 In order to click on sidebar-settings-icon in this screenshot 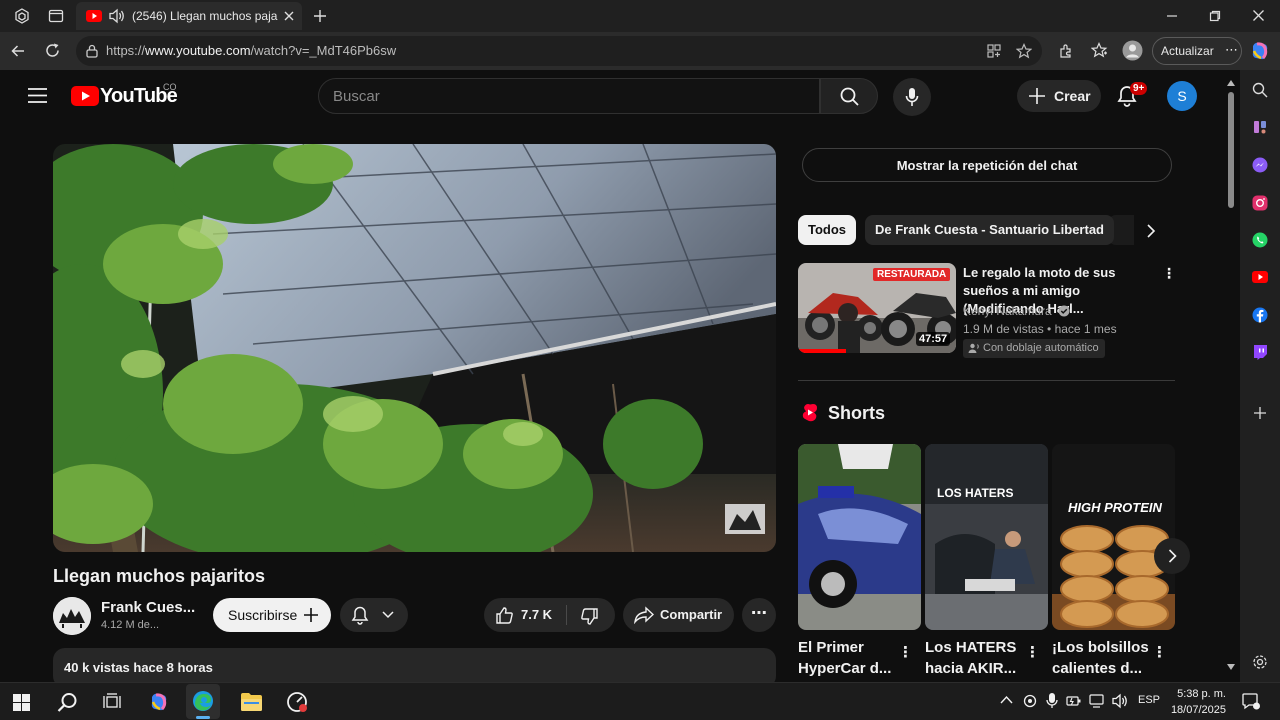, I will do `click(1260, 662)`.